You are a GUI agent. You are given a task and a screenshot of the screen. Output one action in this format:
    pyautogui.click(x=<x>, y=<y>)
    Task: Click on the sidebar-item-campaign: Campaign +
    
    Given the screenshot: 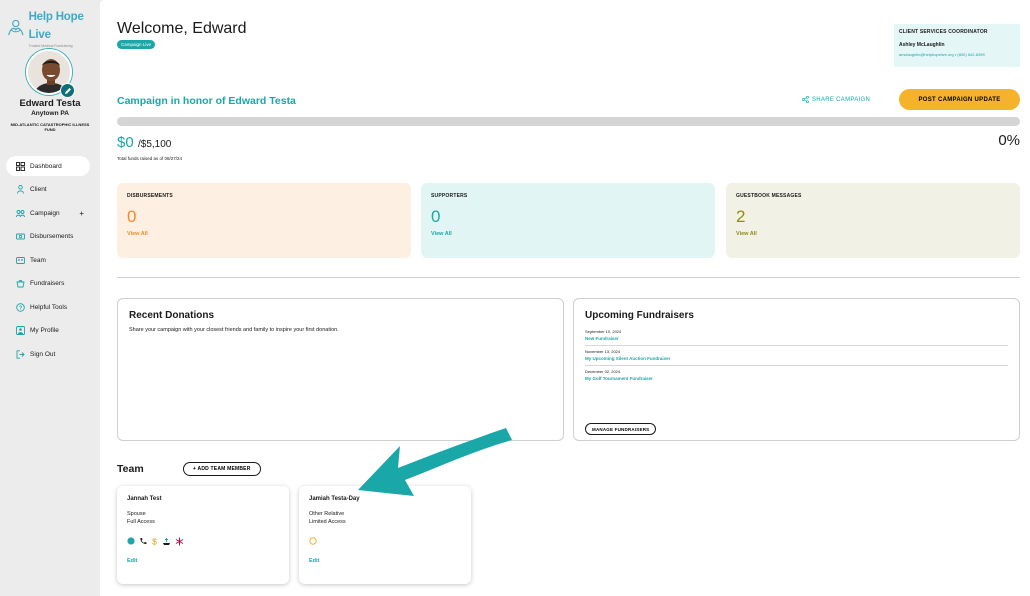 What is the action you would take?
    pyautogui.click(x=48, y=213)
    